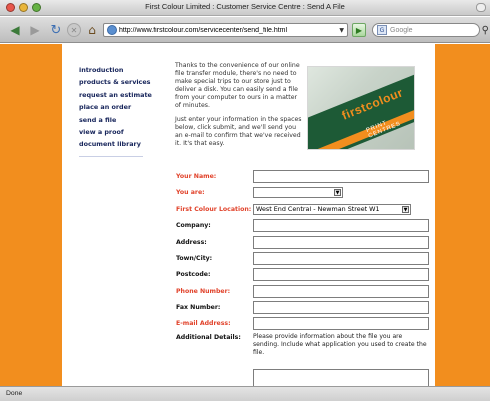  I want to click on home-icon: ⌂, so click(92, 30).